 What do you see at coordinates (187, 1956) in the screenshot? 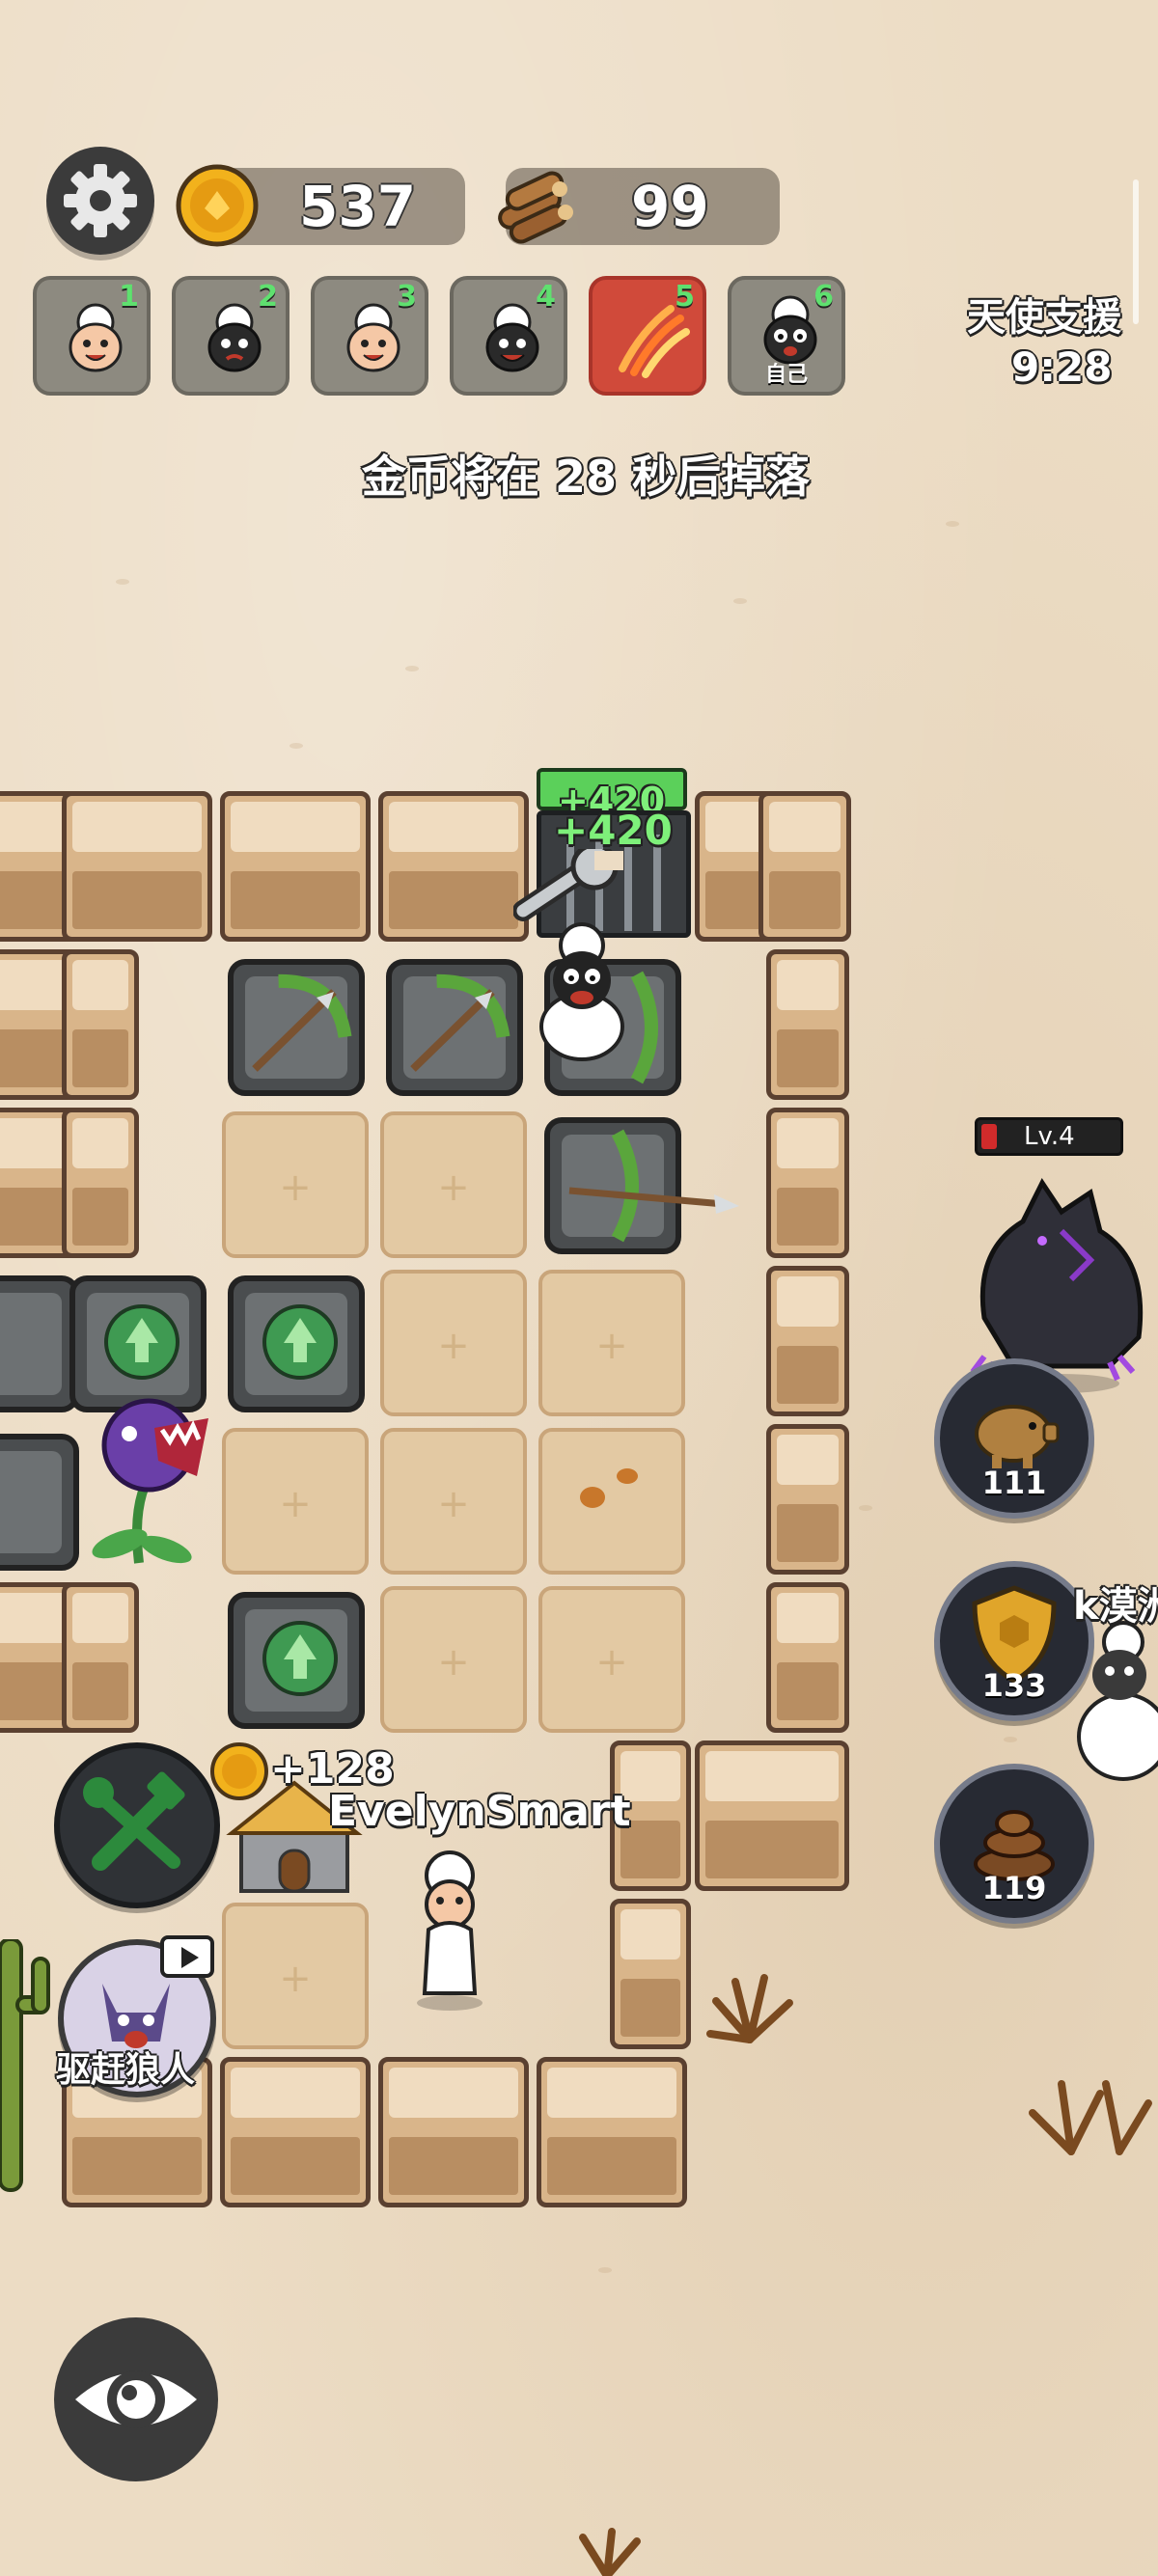
I see `video-ad-icon` at bounding box center [187, 1956].